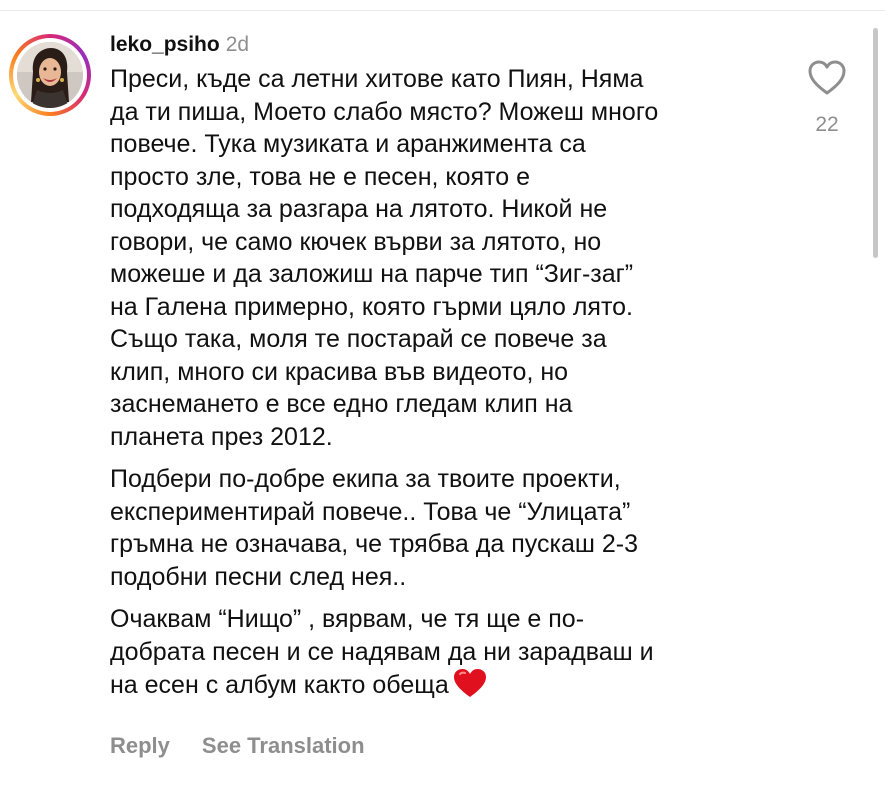  I want to click on avatar, so click(50, 75).